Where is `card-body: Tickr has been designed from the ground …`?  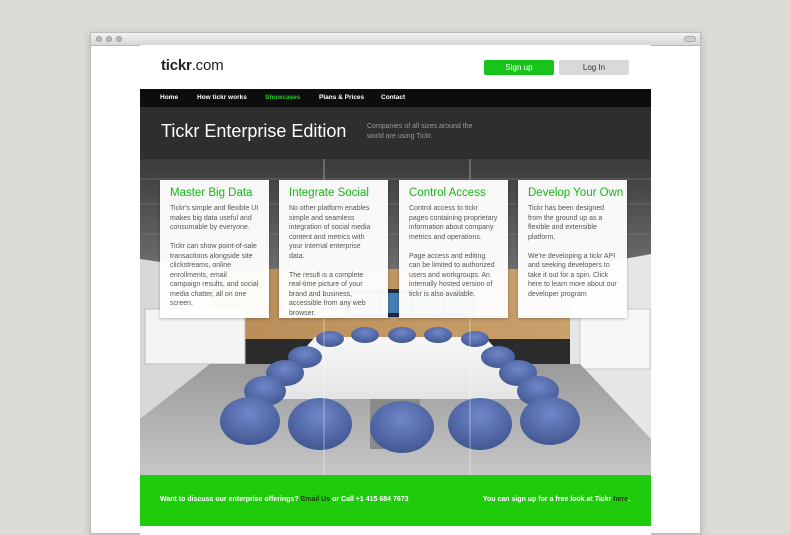 card-body: Tickr has been designed from the ground … is located at coordinates (572, 251).